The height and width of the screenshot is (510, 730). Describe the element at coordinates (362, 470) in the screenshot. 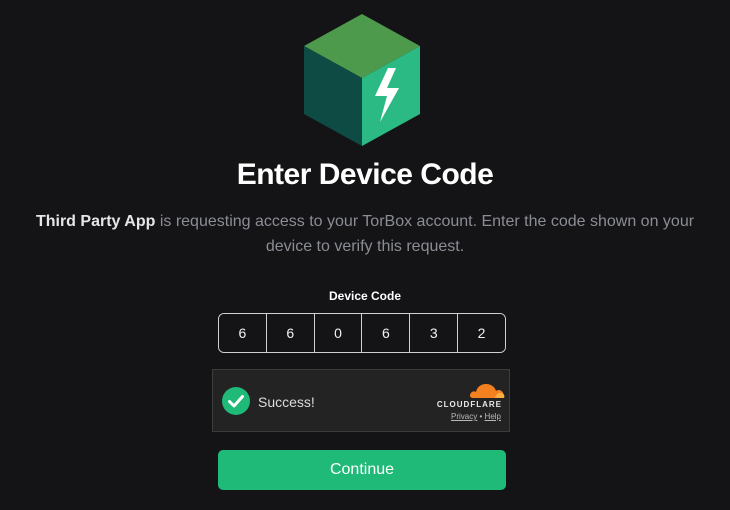

I see `continue-button: Continue` at that location.